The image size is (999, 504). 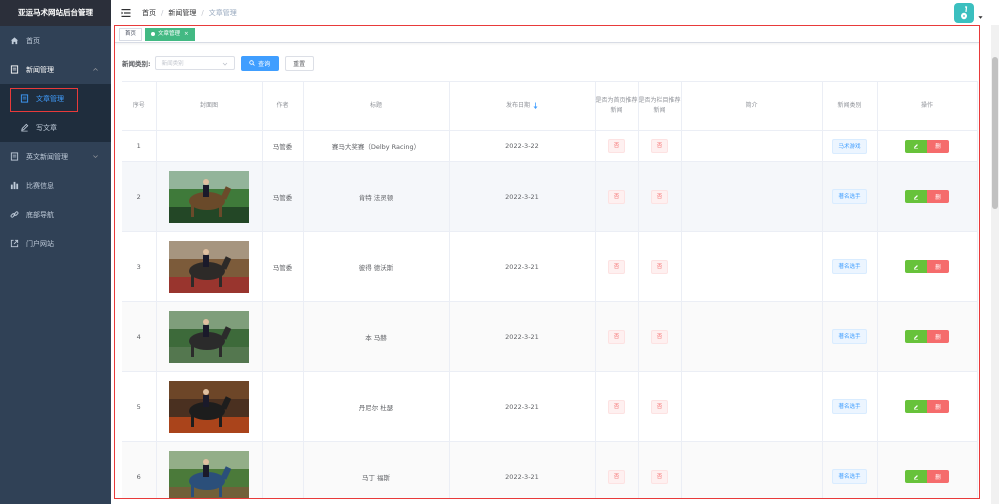 I want to click on header-category: 新闻类别, so click(x=850, y=106).